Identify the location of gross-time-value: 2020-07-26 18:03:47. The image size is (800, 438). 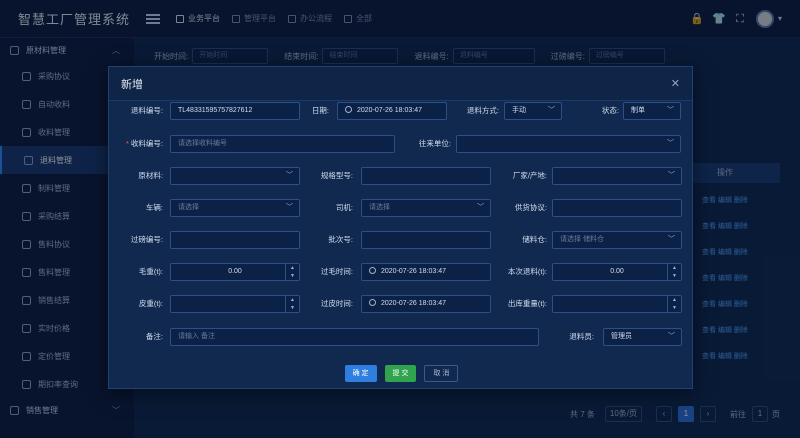
(413, 271).